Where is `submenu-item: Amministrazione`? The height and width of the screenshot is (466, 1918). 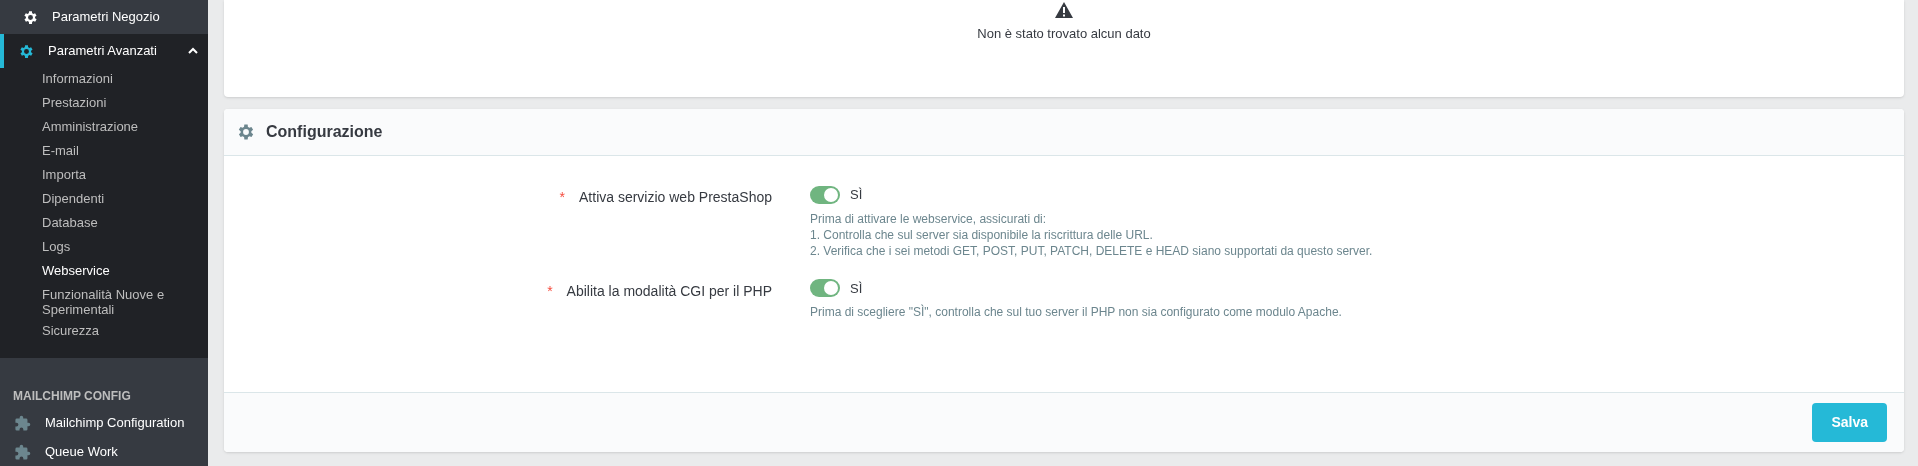 submenu-item: Amministrazione is located at coordinates (104, 128).